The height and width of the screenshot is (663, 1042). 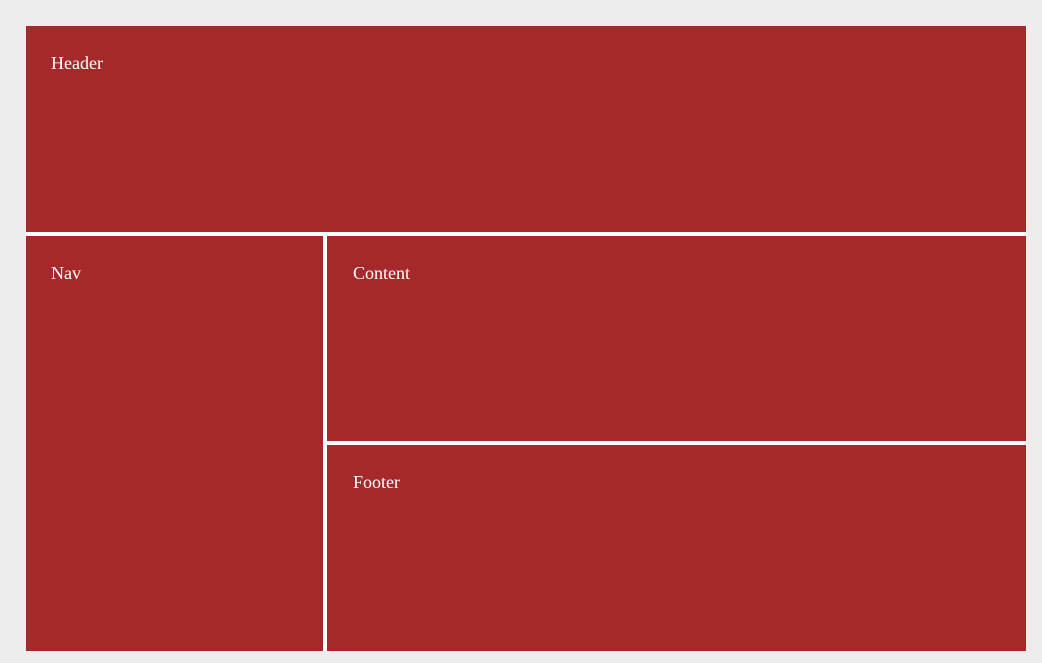 What do you see at coordinates (376, 482) in the screenshot?
I see `footer-label: Footer` at bounding box center [376, 482].